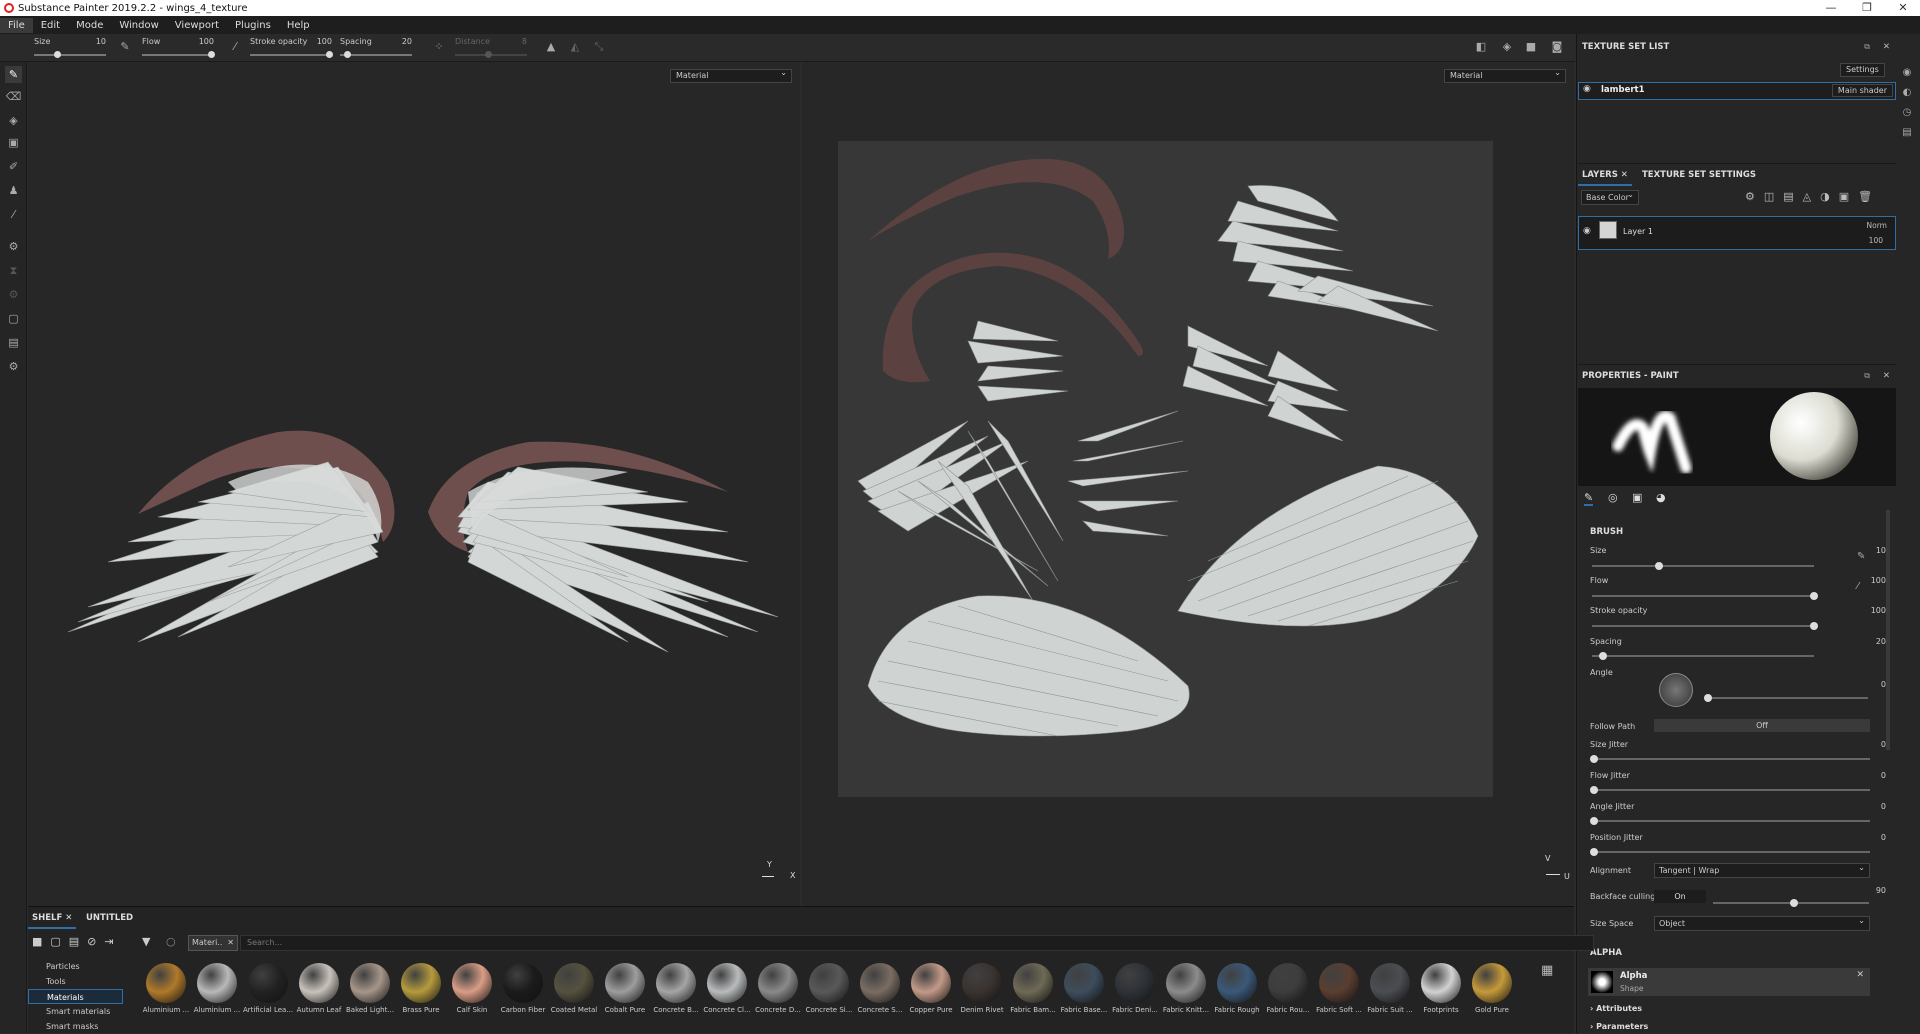 The height and width of the screenshot is (1034, 1920). Describe the element at coordinates (1730, 821) in the screenshot. I see `prop-angle-jitter-slider` at that location.